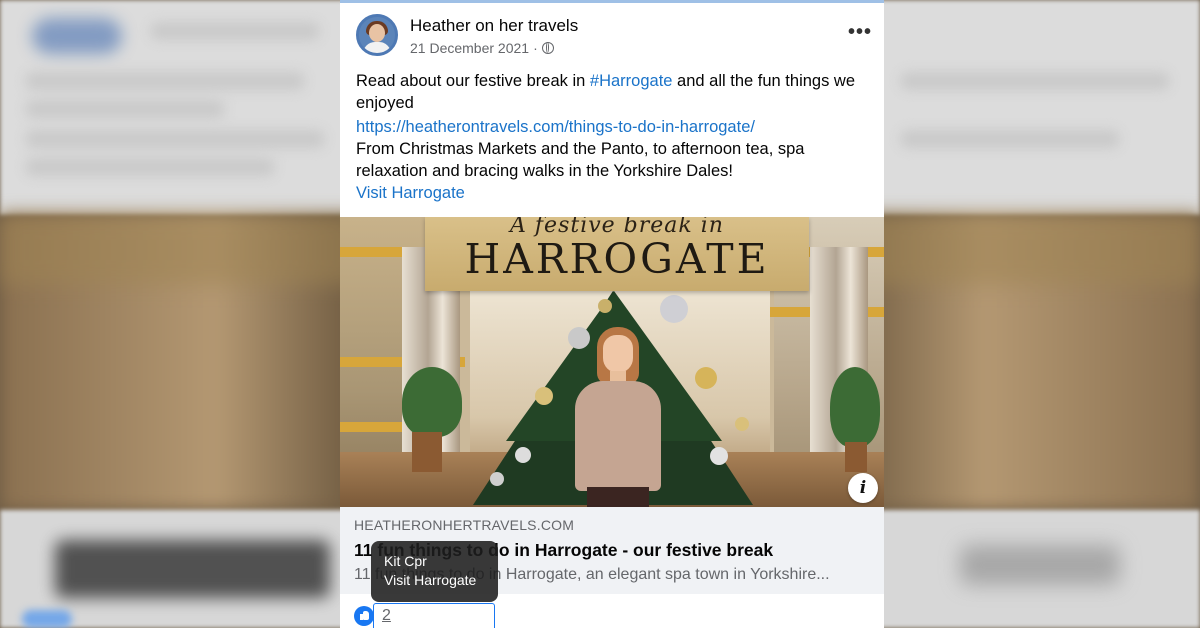 The height and width of the screenshot is (628, 1200). Describe the element at coordinates (473, 81) in the screenshot. I see `post-text-intro: Read about our festive break in` at that location.